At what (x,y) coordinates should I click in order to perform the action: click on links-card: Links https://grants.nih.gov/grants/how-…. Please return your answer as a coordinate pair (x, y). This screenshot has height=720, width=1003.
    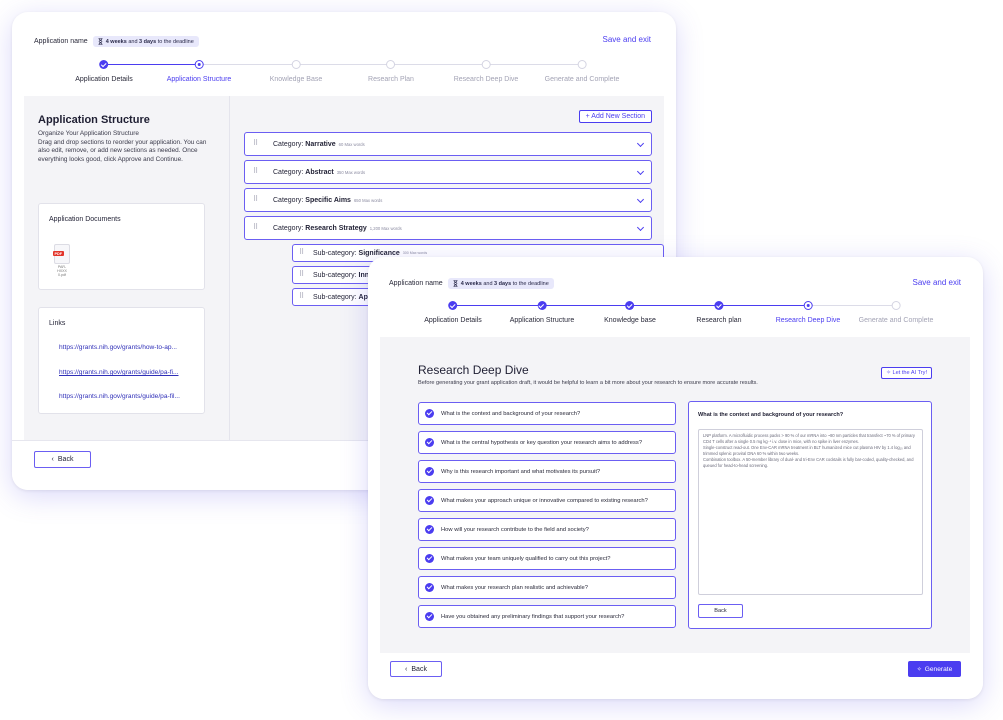
    Looking at the image, I should click on (121, 360).